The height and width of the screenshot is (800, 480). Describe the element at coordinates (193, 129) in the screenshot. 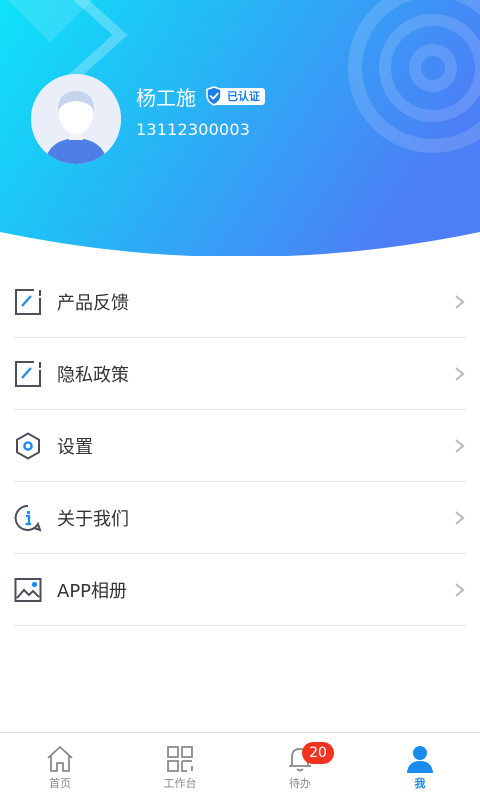

I see `user-phone: 13112300003` at that location.